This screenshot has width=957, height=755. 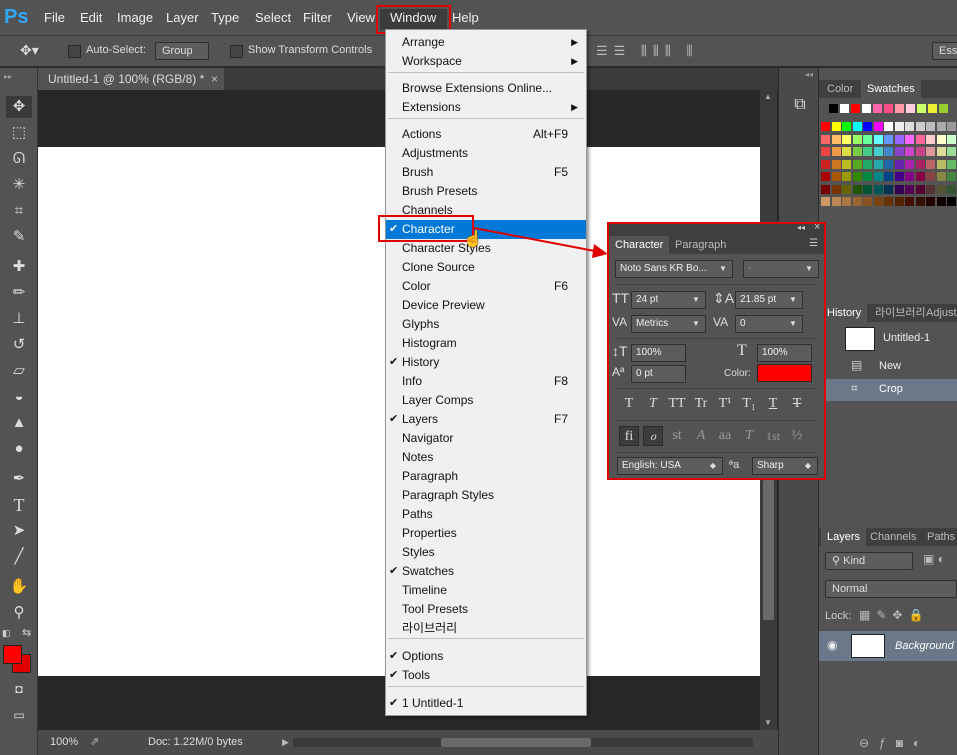 What do you see at coordinates (486, 305) in the screenshot?
I see `menu-item-device-preview: Device Preview` at bounding box center [486, 305].